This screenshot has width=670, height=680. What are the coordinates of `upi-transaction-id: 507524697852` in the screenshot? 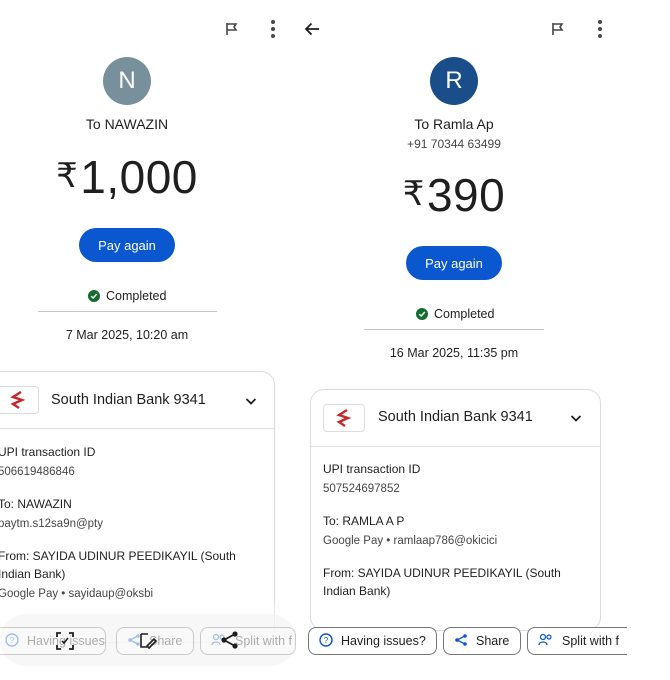 It's located at (361, 489).